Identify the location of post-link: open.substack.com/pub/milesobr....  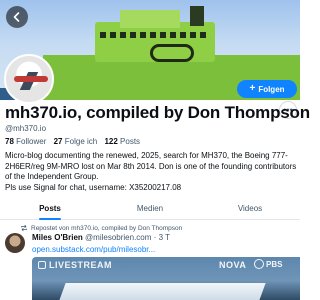
(93, 249).